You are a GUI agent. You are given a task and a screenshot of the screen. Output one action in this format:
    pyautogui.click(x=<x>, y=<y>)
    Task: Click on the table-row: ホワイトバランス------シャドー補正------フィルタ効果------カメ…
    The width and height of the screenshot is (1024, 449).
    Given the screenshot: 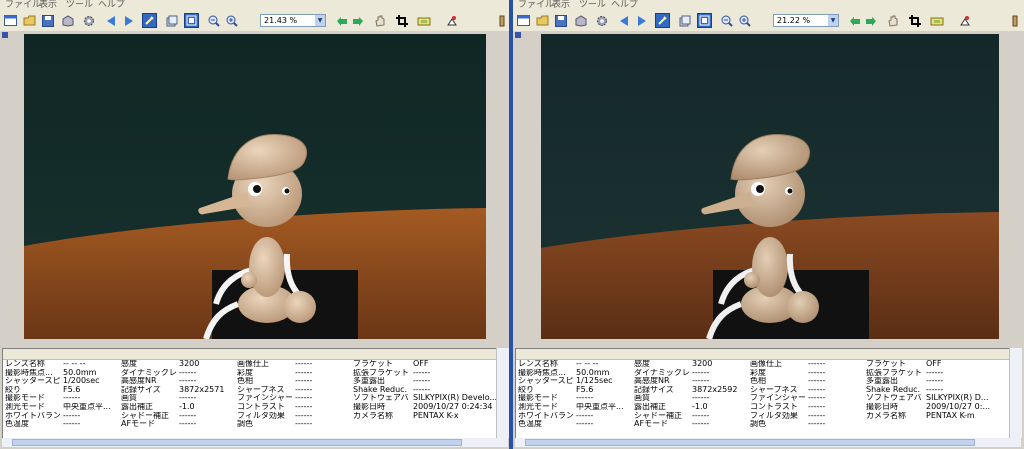 What is the action you would take?
    pyautogui.click(x=250, y=416)
    